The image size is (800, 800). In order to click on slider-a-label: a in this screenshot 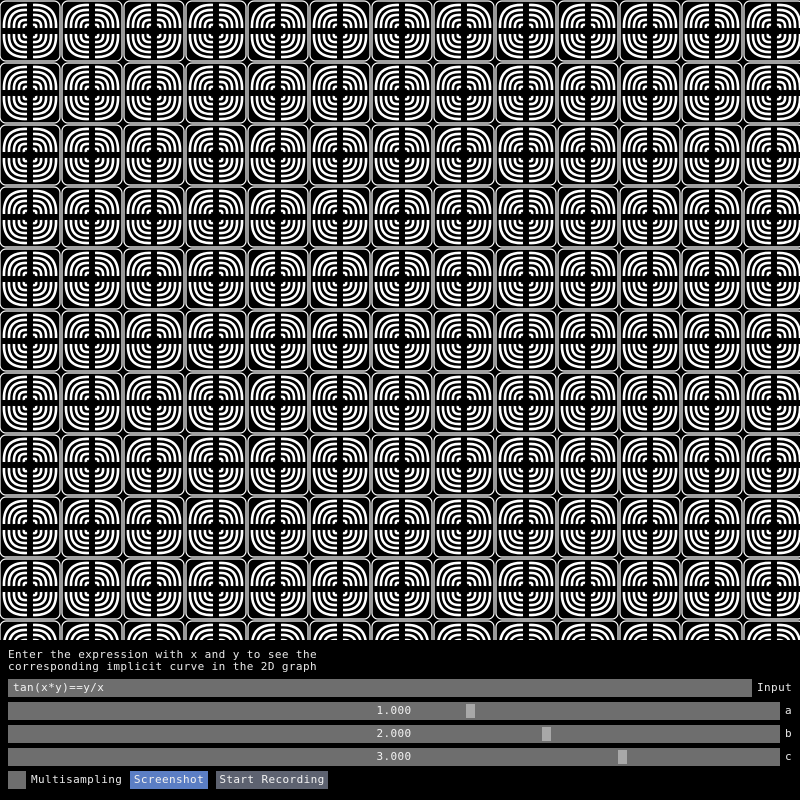, I will do `click(789, 710)`.